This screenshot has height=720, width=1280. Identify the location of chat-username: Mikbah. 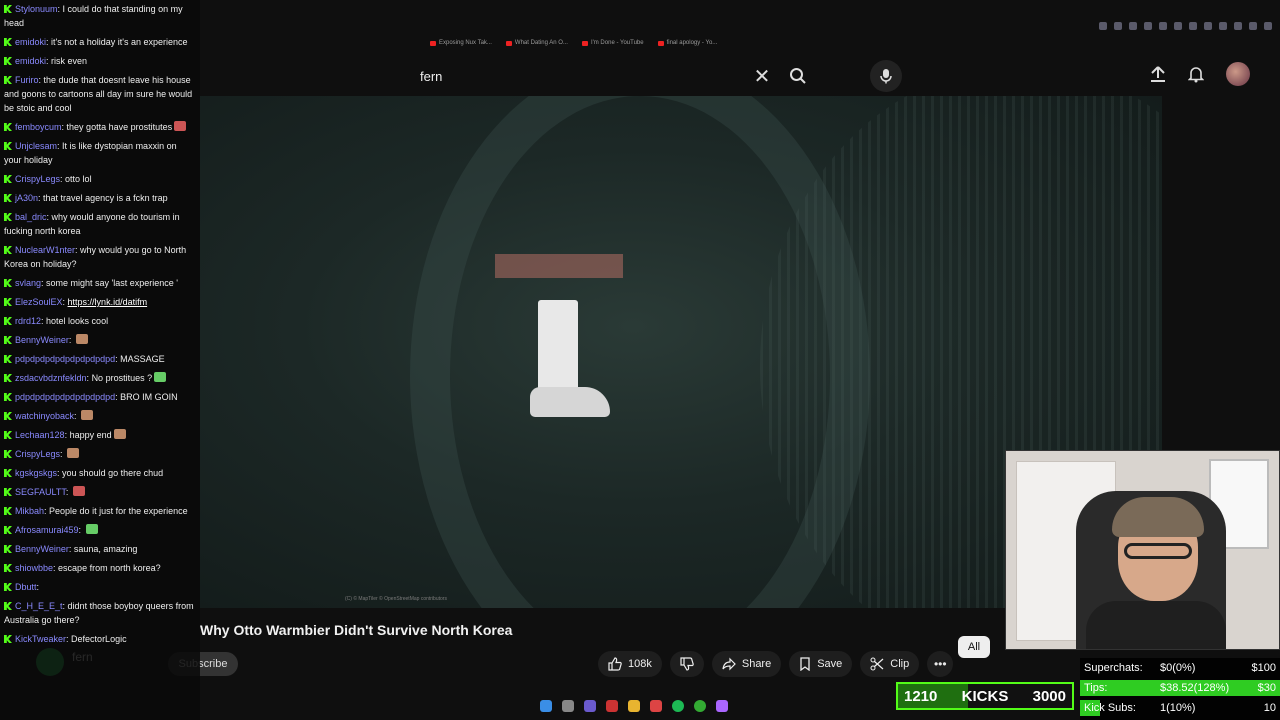
(29, 511).